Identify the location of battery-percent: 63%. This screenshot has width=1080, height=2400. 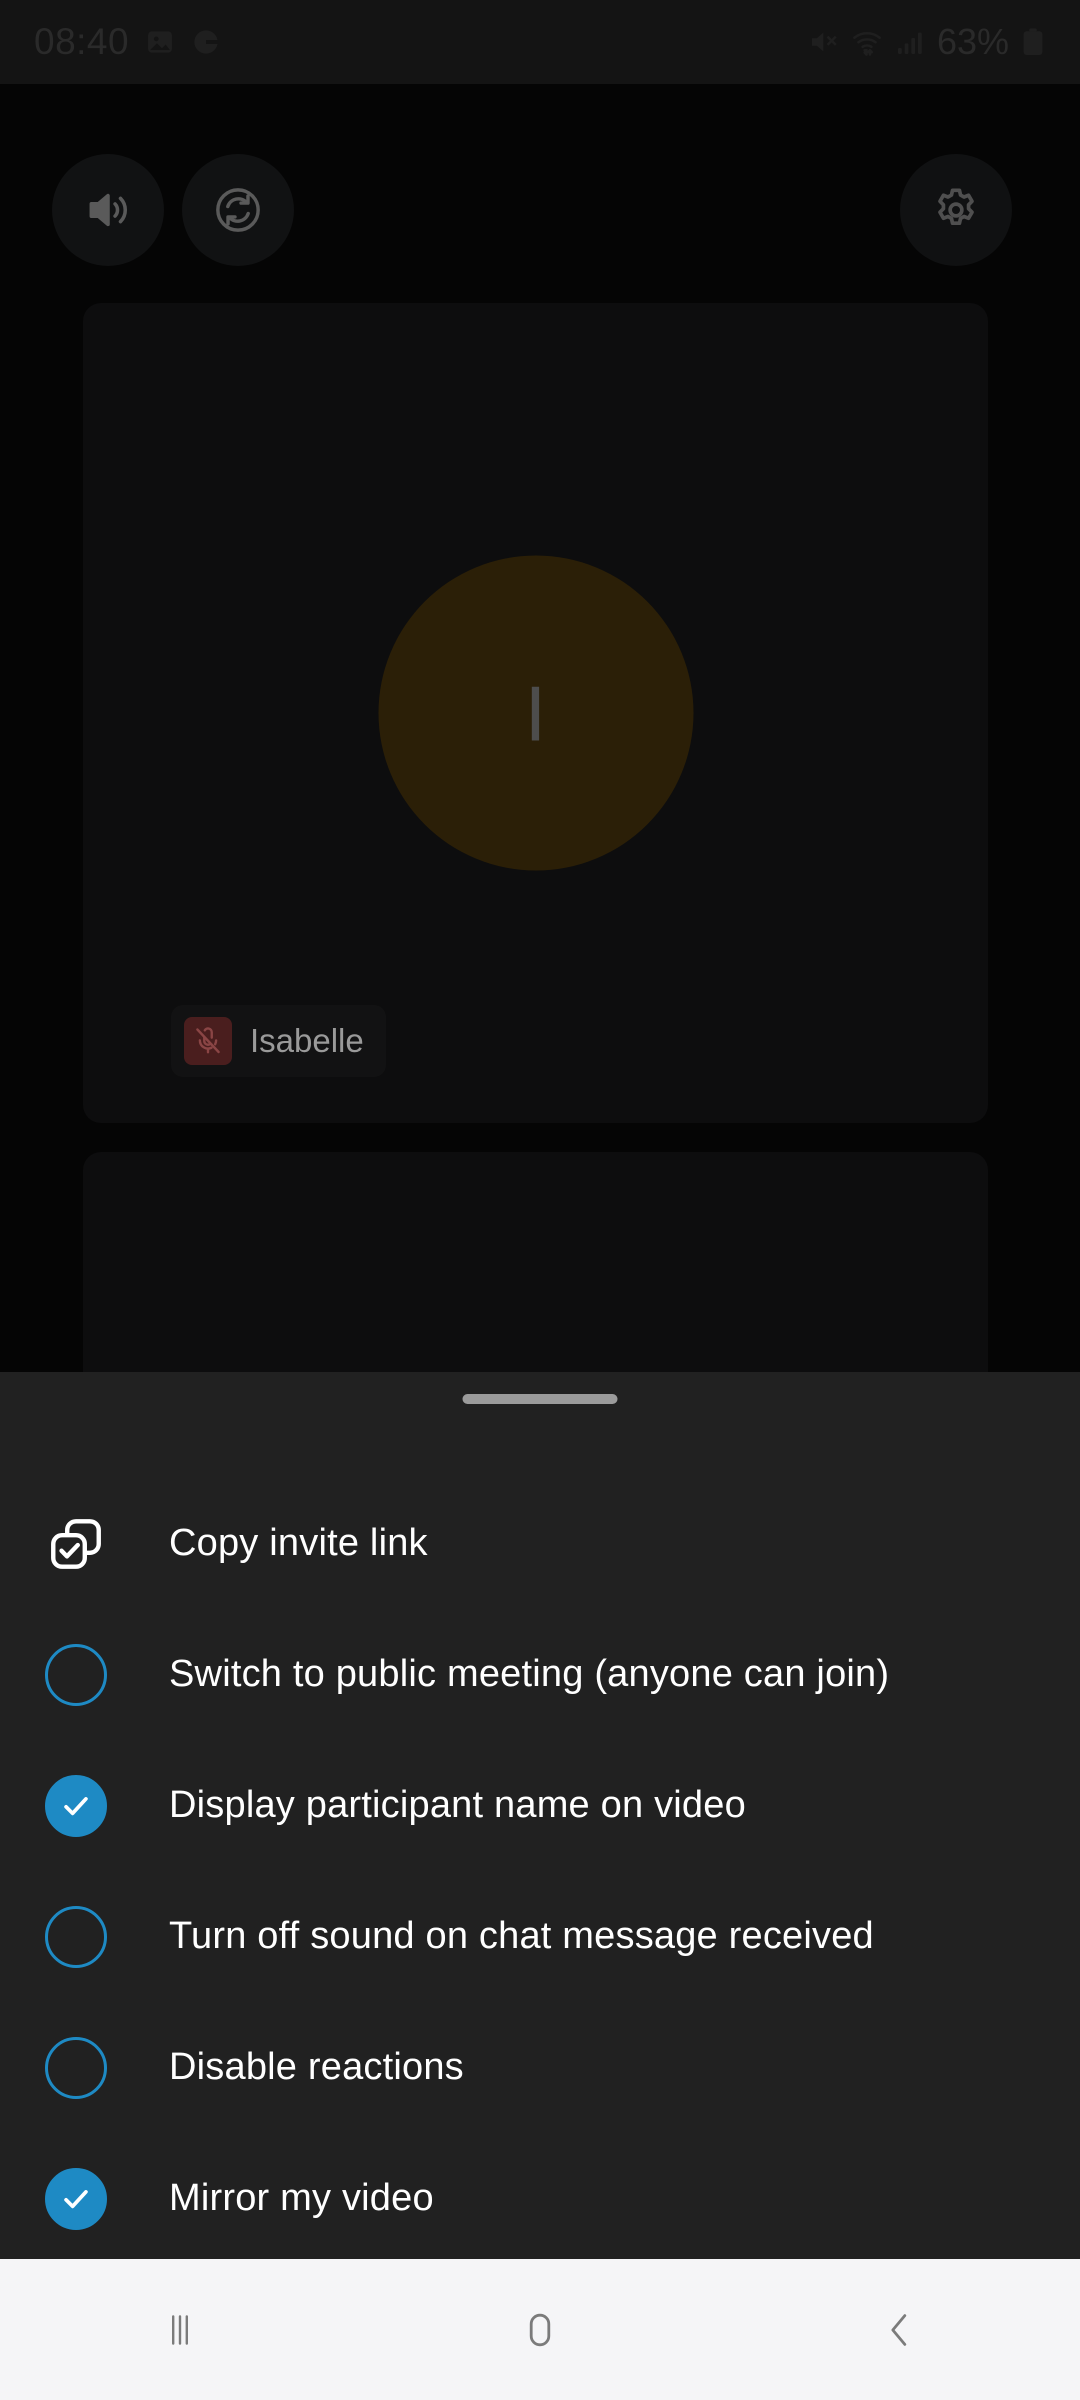
(972, 41).